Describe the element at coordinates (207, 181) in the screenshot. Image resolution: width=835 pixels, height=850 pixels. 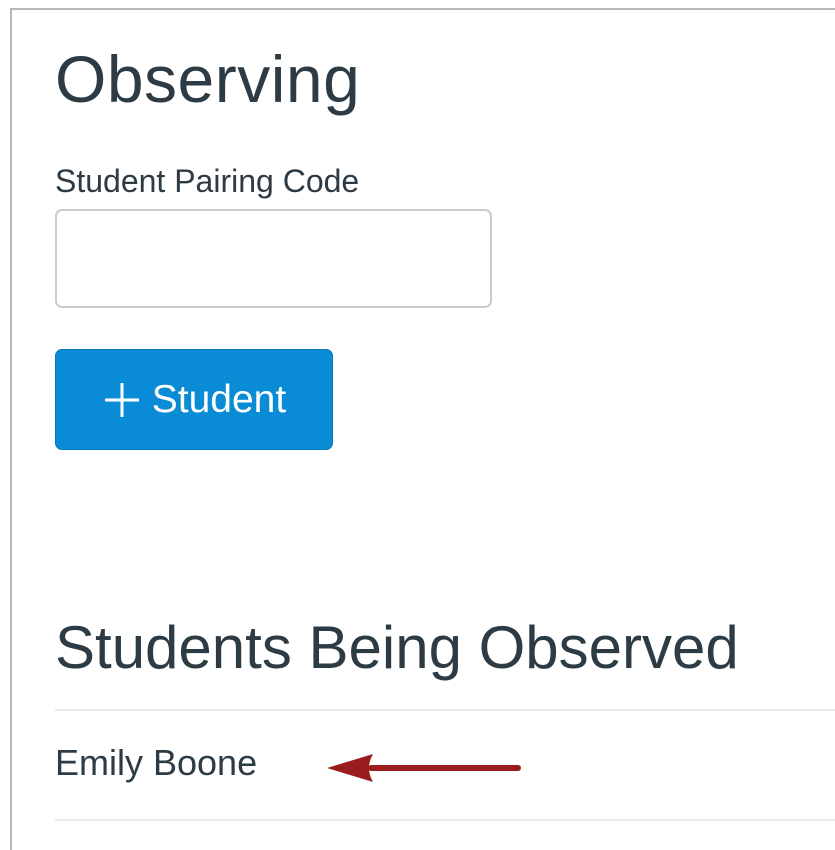
I see `pairing-code-label: Student Pairing Code` at that location.